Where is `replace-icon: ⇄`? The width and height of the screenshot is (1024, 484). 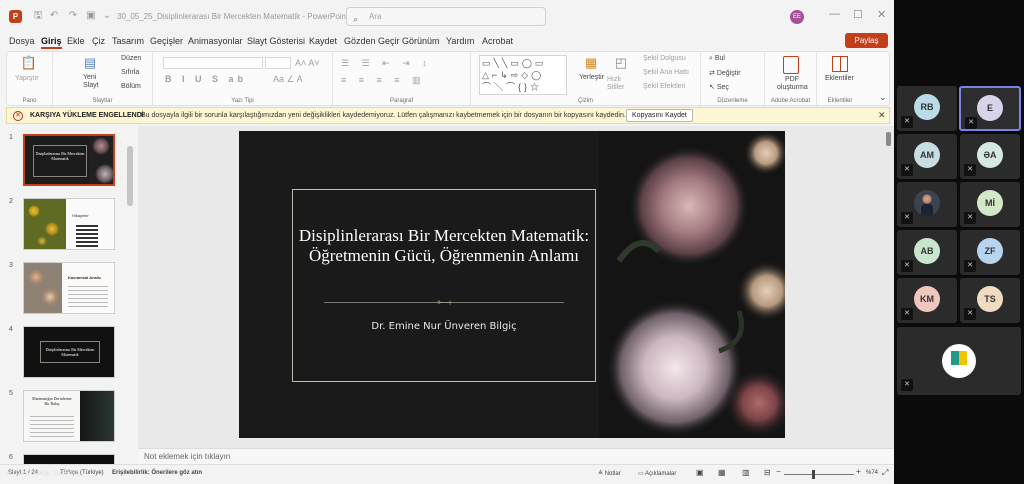 replace-icon: ⇄ is located at coordinates (713, 73).